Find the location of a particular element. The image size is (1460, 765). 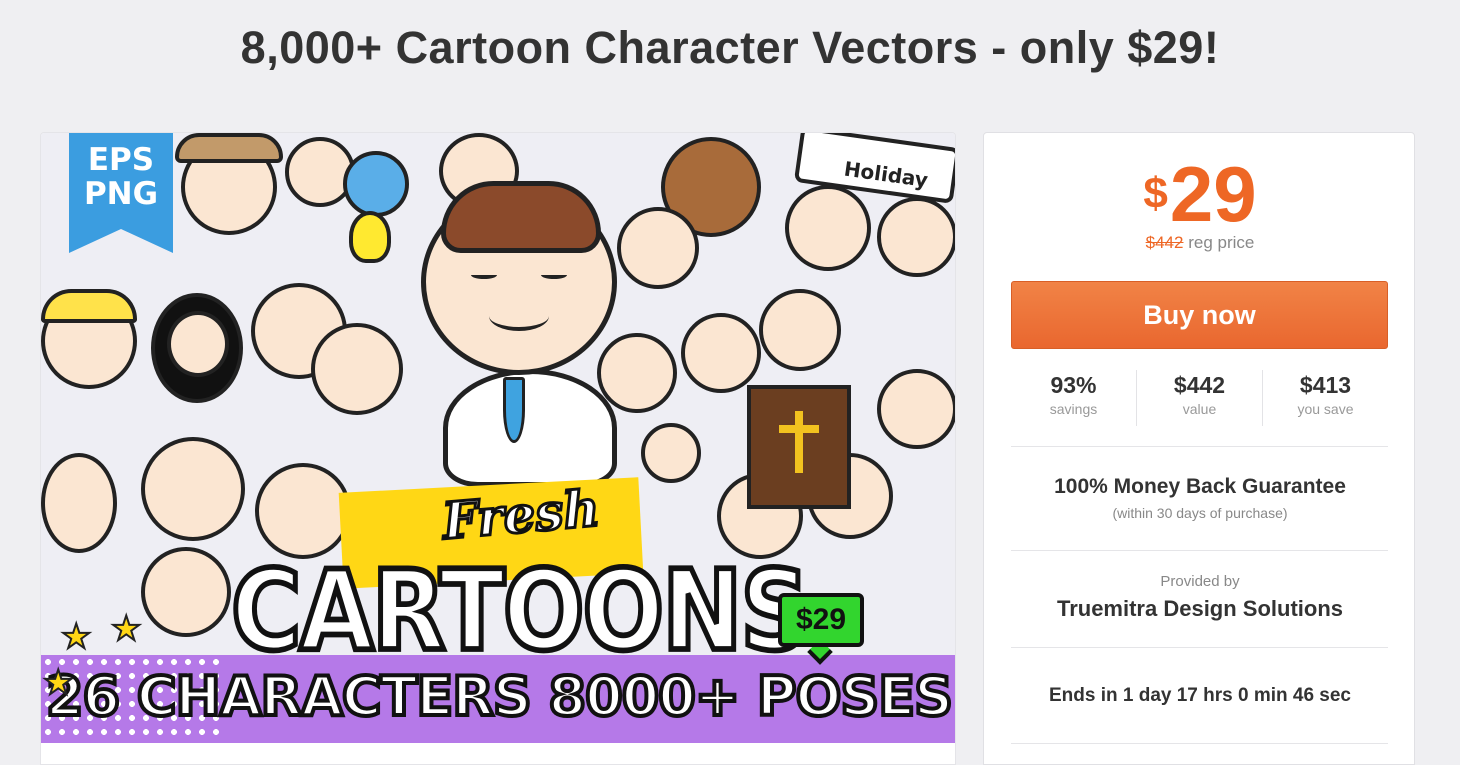

cross-icon-bar is located at coordinates (799, 429).